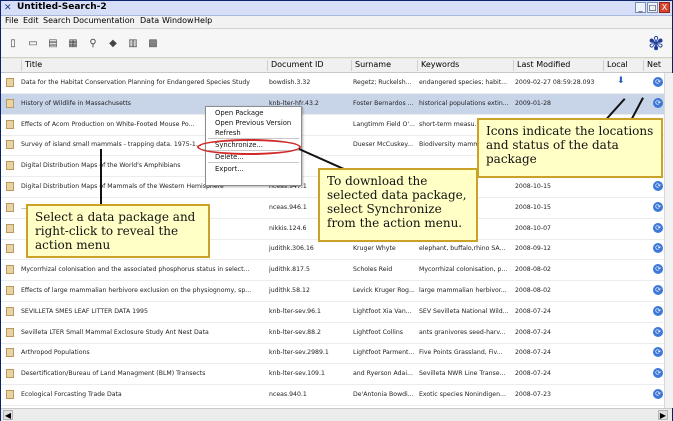  What do you see at coordinates (153, 43) in the screenshot?
I see `grid-icon: ▩` at bounding box center [153, 43].